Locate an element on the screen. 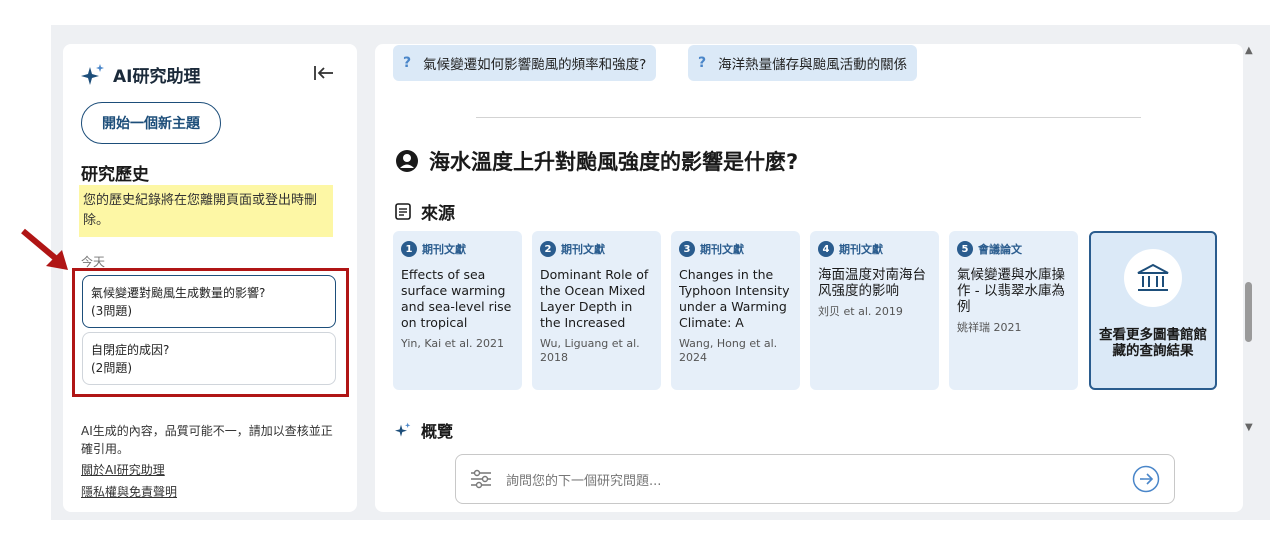 The width and height of the screenshot is (1280, 547). source-author: Wang, Hong et al. 2024 is located at coordinates (728, 350).